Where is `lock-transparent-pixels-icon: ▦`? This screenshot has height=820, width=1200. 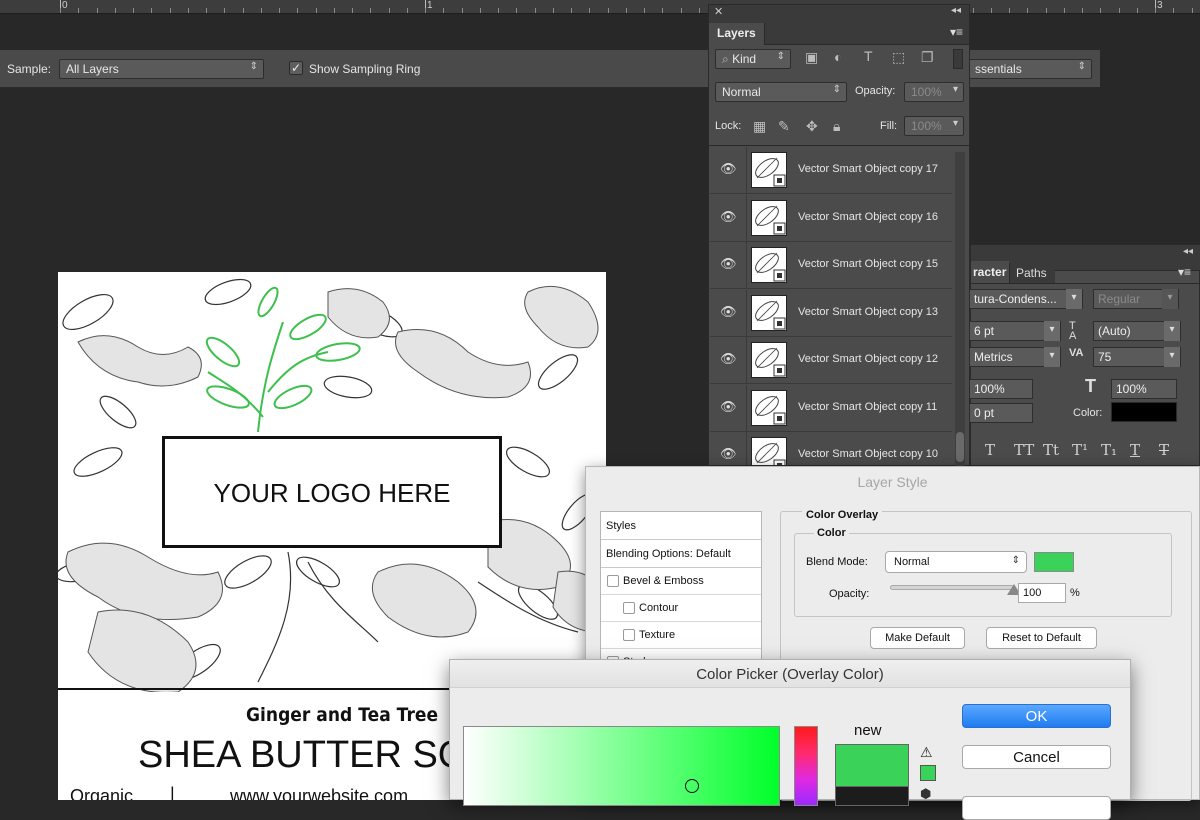 lock-transparent-pixels-icon: ▦ is located at coordinates (759, 126).